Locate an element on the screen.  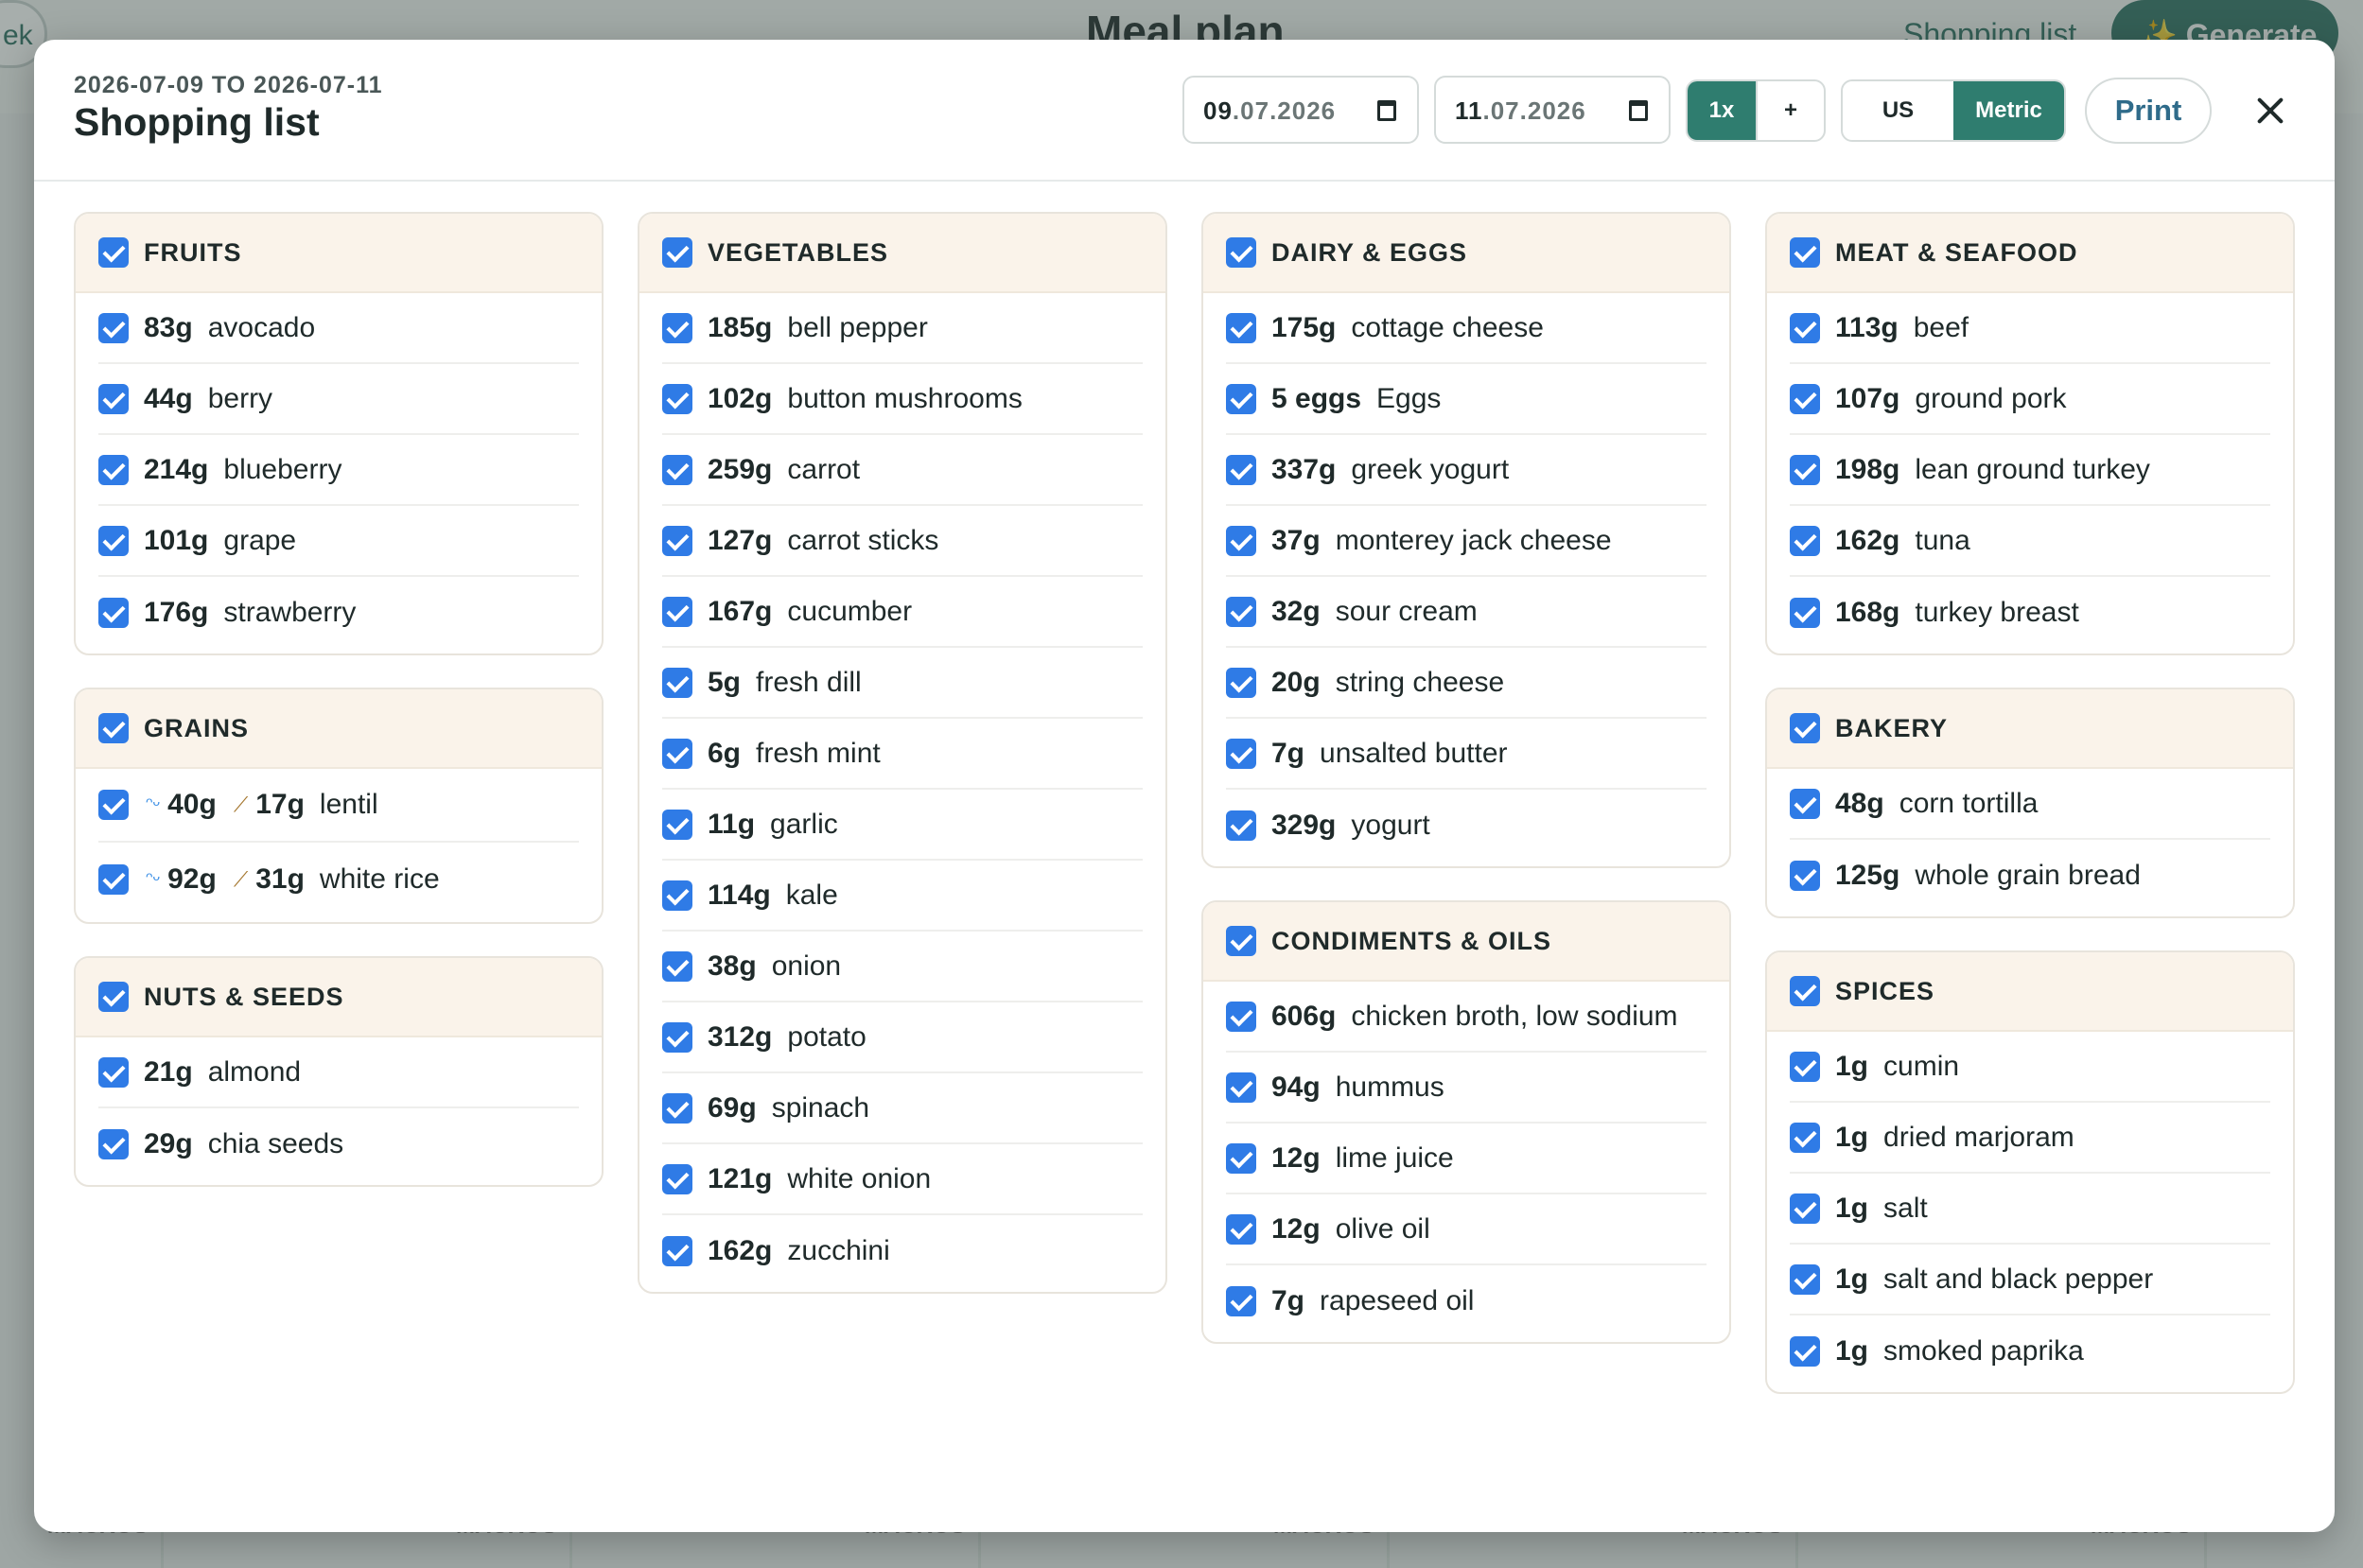
scale-increase-button: + is located at coordinates (1790, 110).